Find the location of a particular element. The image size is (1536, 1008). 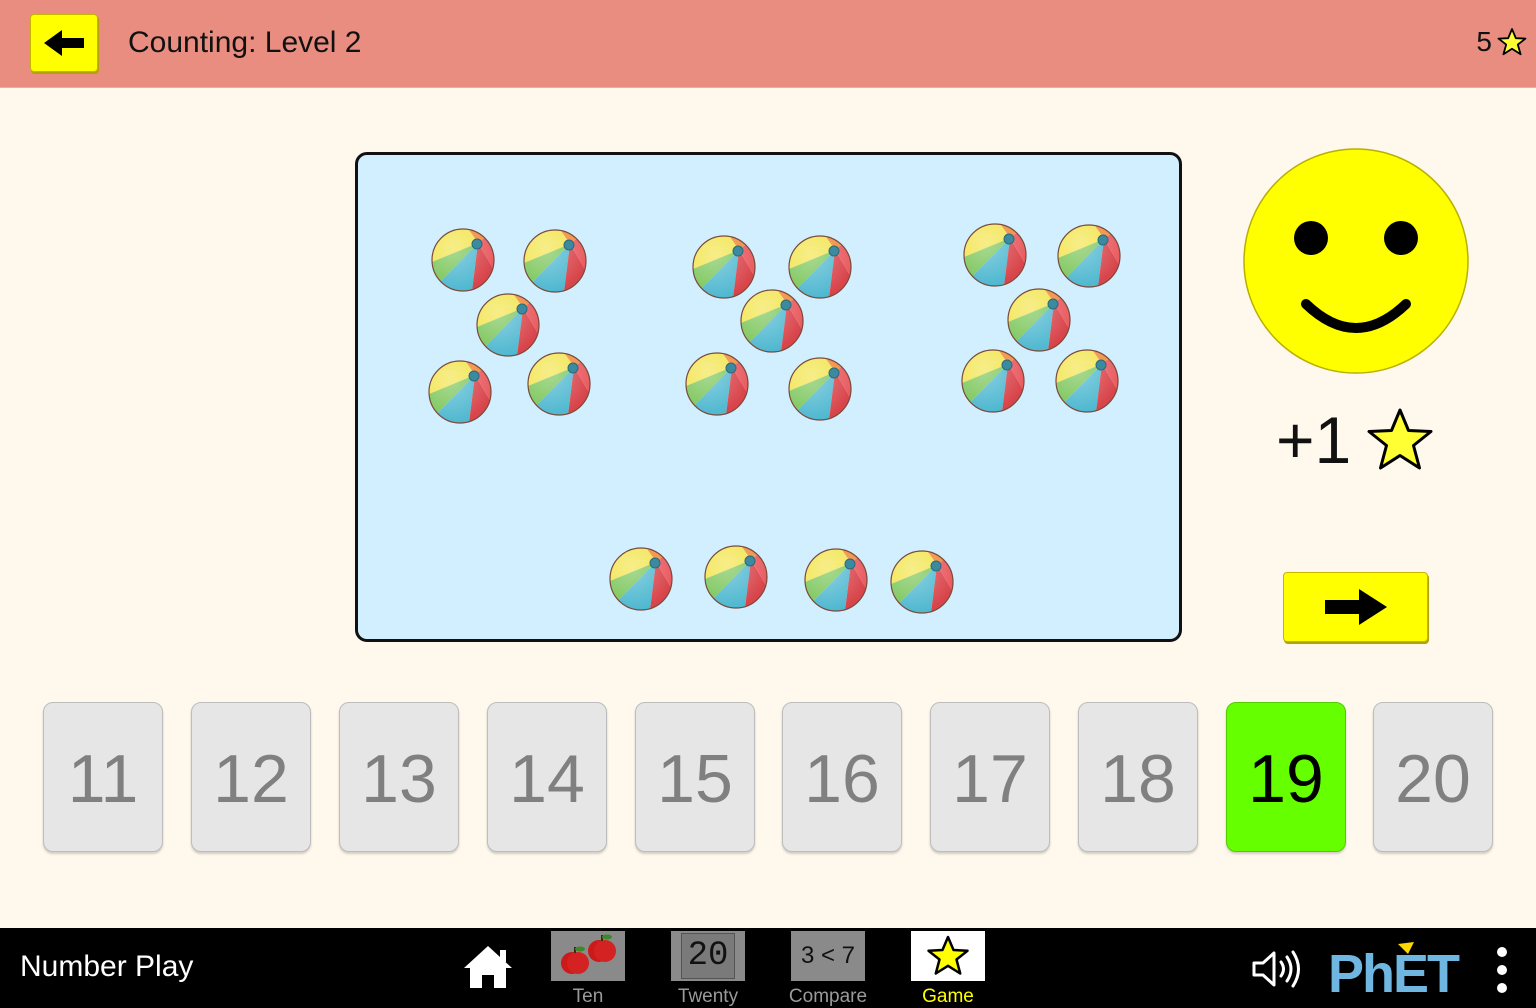

answer-button-17: 17 is located at coordinates (990, 777).